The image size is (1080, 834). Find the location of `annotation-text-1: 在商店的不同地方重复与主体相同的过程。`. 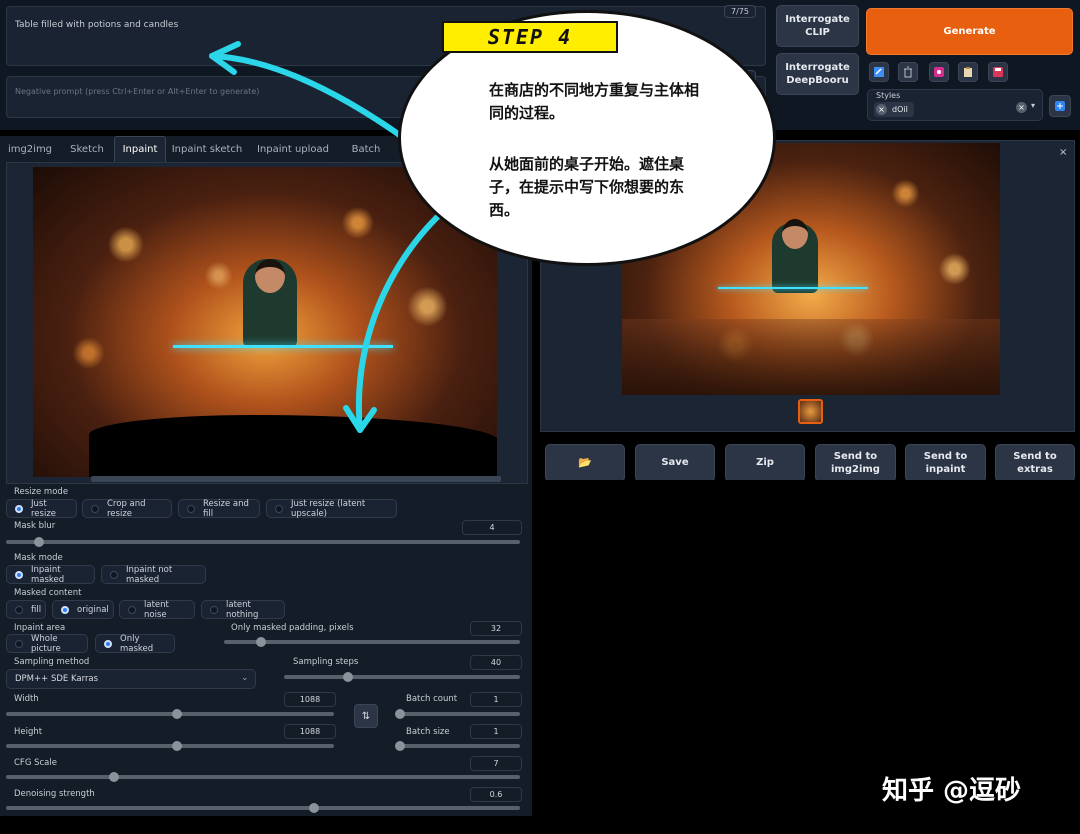

annotation-text-1: 在商店的不同地方重复与主体相同的过程。 is located at coordinates (594, 101).